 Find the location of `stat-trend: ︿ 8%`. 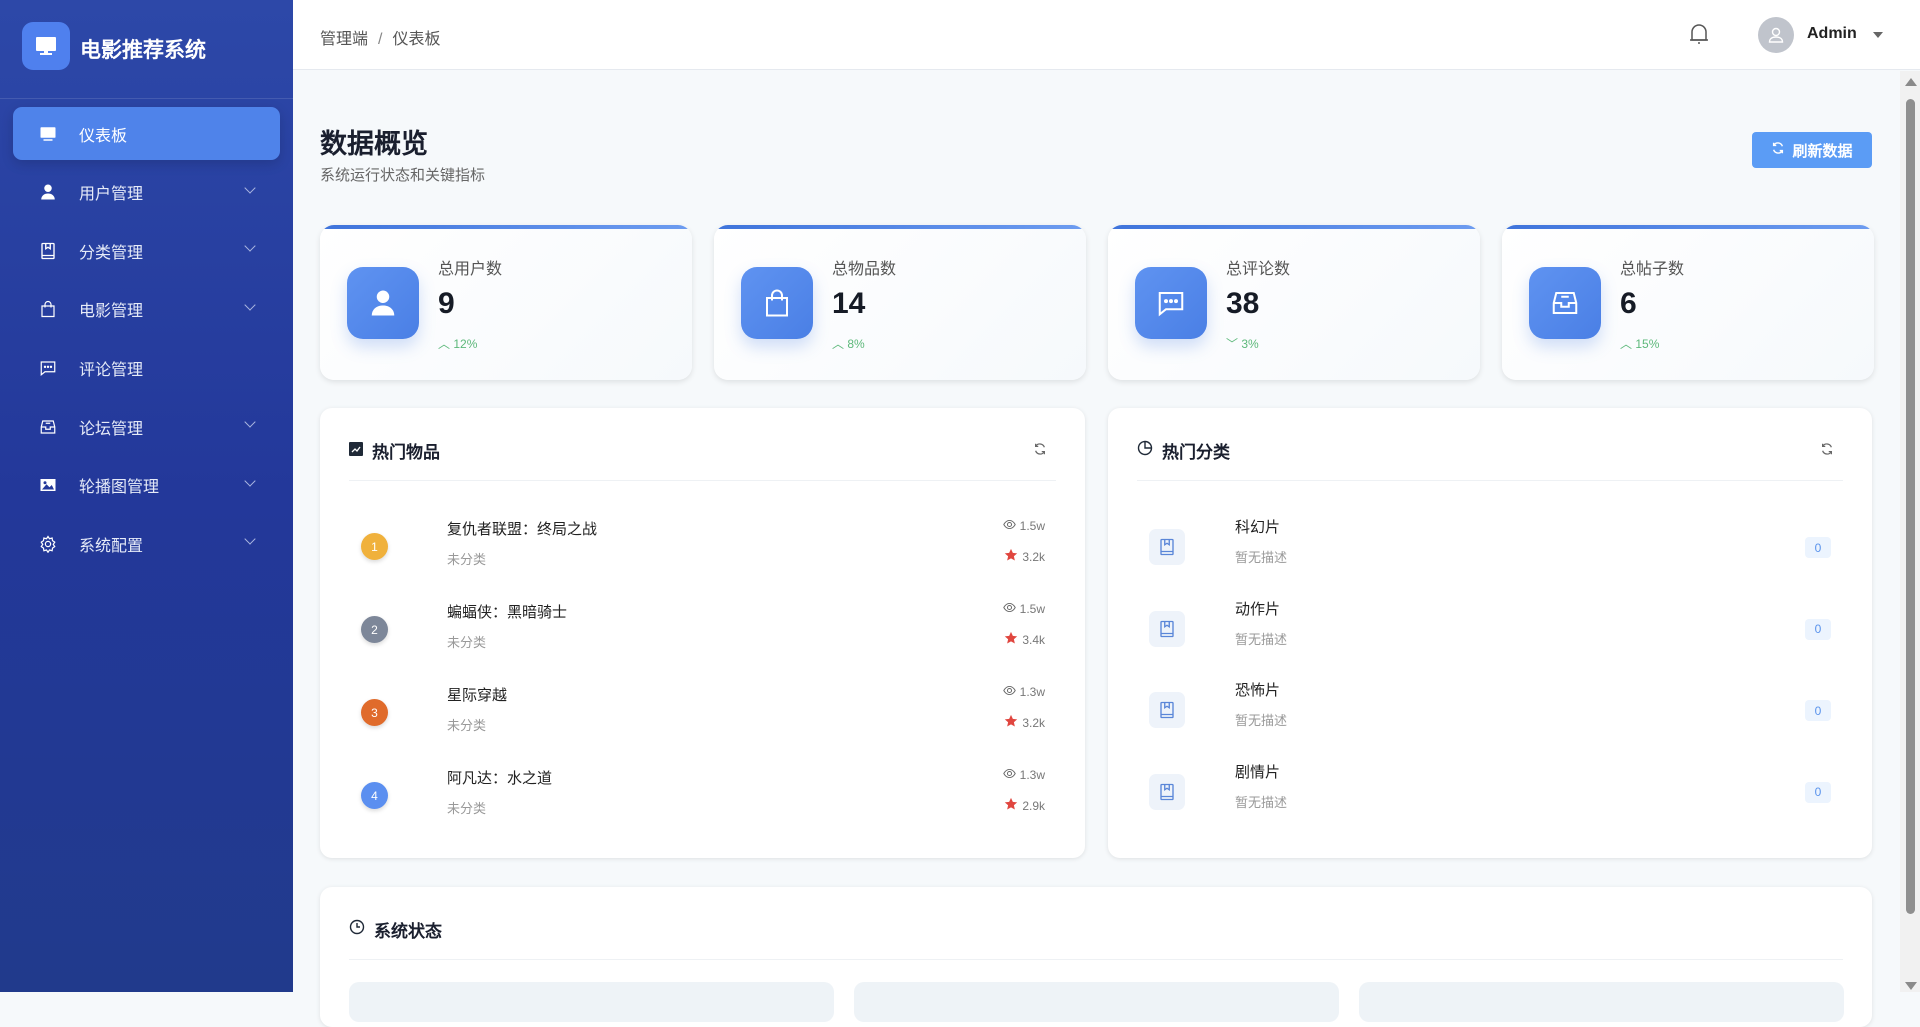

stat-trend: ︿ 8% is located at coordinates (848, 343).